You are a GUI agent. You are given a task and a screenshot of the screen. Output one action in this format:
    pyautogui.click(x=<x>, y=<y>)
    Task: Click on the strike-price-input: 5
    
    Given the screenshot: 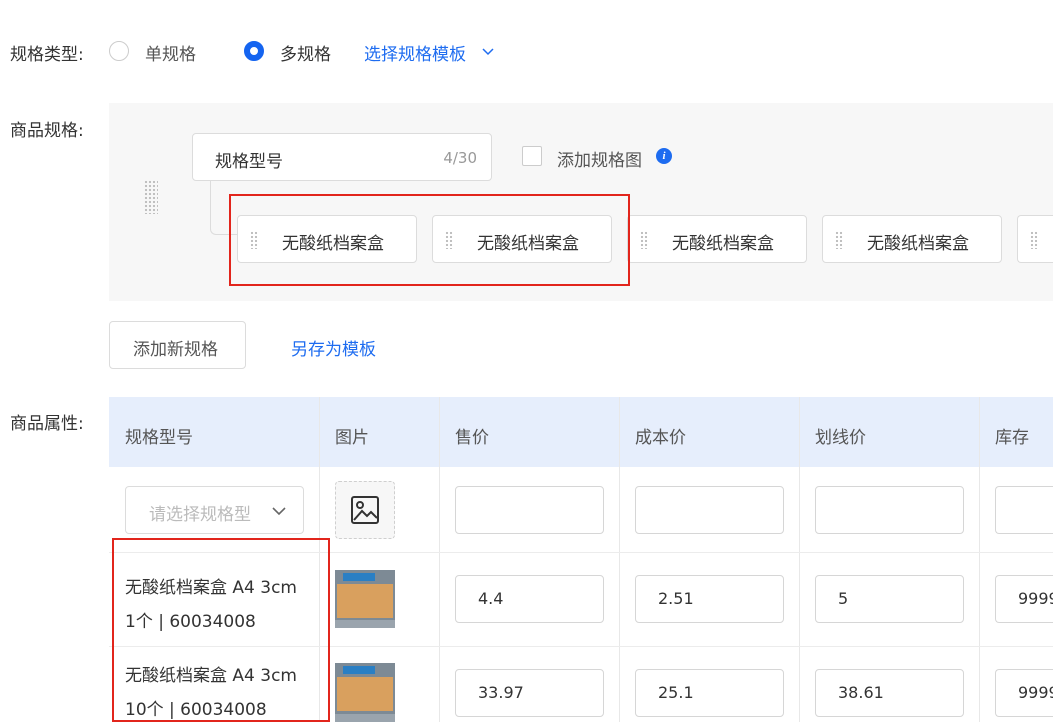 What is the action you would take?
    pyautogui.click(x=889, y=599)
    